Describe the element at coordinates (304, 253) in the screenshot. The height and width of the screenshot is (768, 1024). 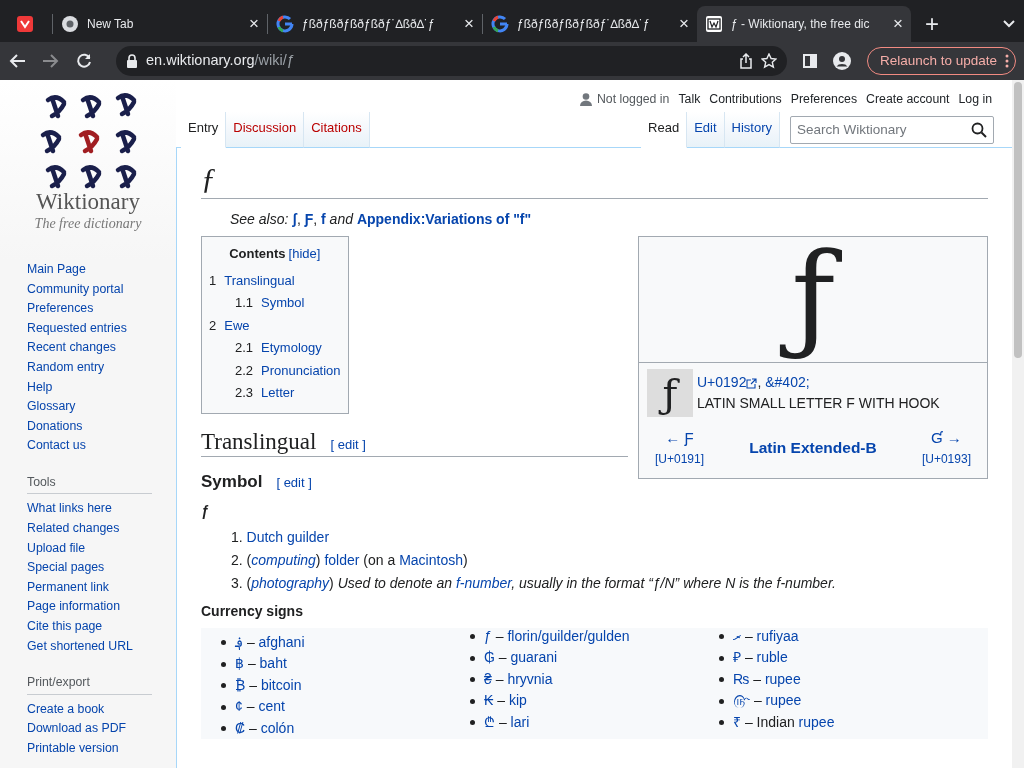
I see `toc-toggle: [hide]` at that location.